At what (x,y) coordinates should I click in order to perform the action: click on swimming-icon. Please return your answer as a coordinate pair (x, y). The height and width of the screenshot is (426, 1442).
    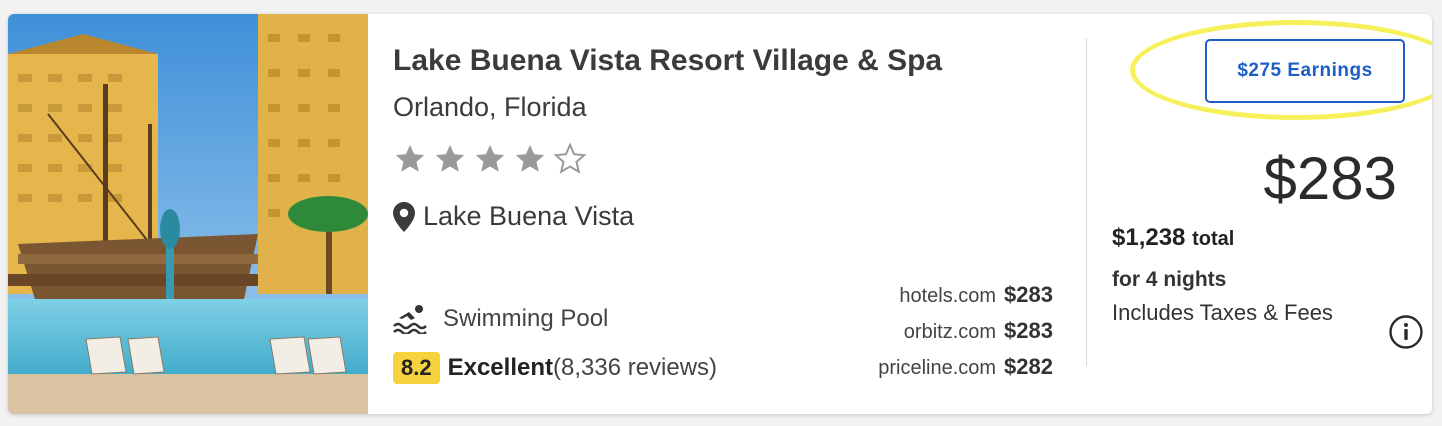
    Looking at the image, I should click on (410, 319).